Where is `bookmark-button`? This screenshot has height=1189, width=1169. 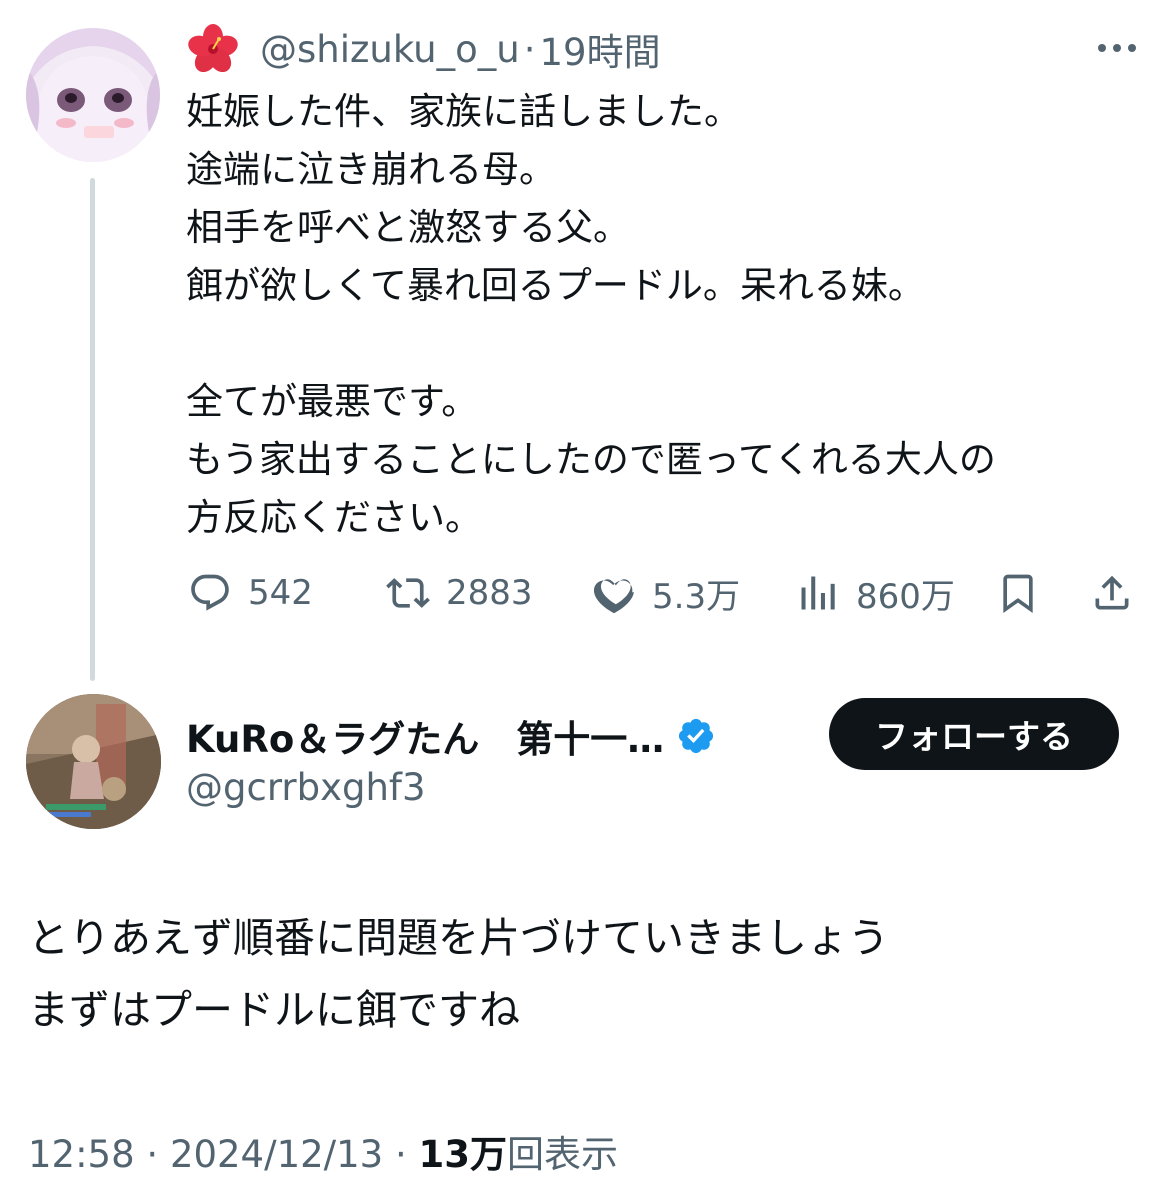
bookmark-button is located at coordinates (1018, 593).